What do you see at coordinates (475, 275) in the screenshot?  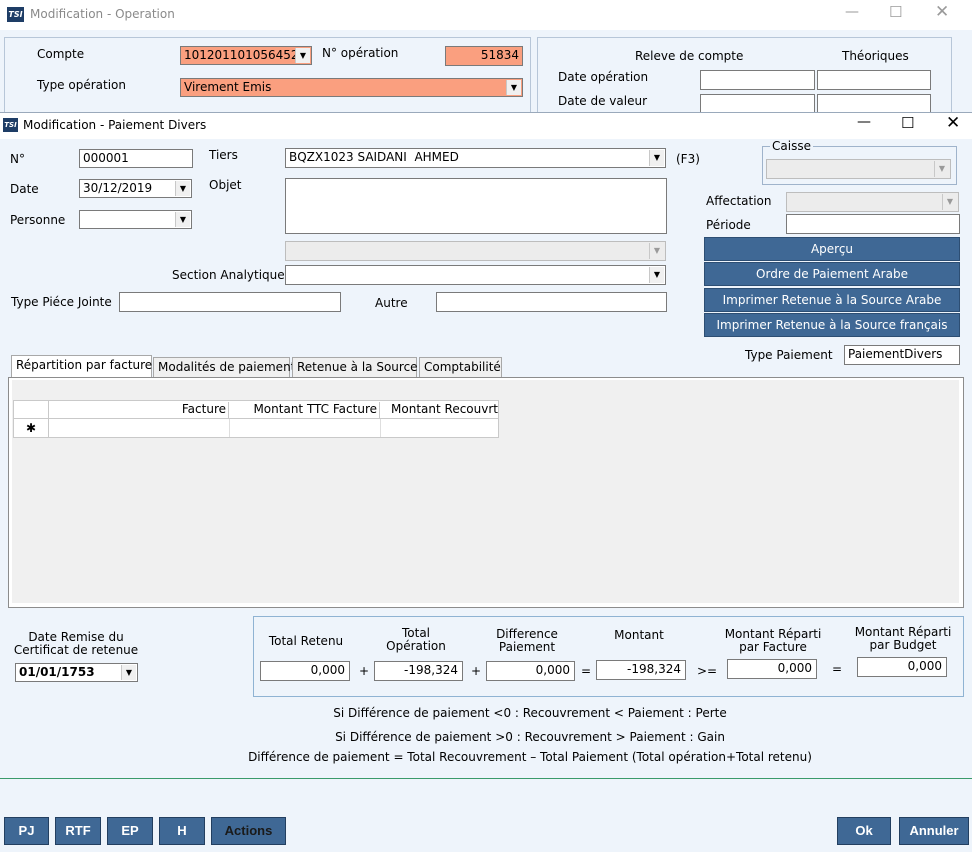 I see `section-analytique-combo: ▼` at bounding box center [475, 275].